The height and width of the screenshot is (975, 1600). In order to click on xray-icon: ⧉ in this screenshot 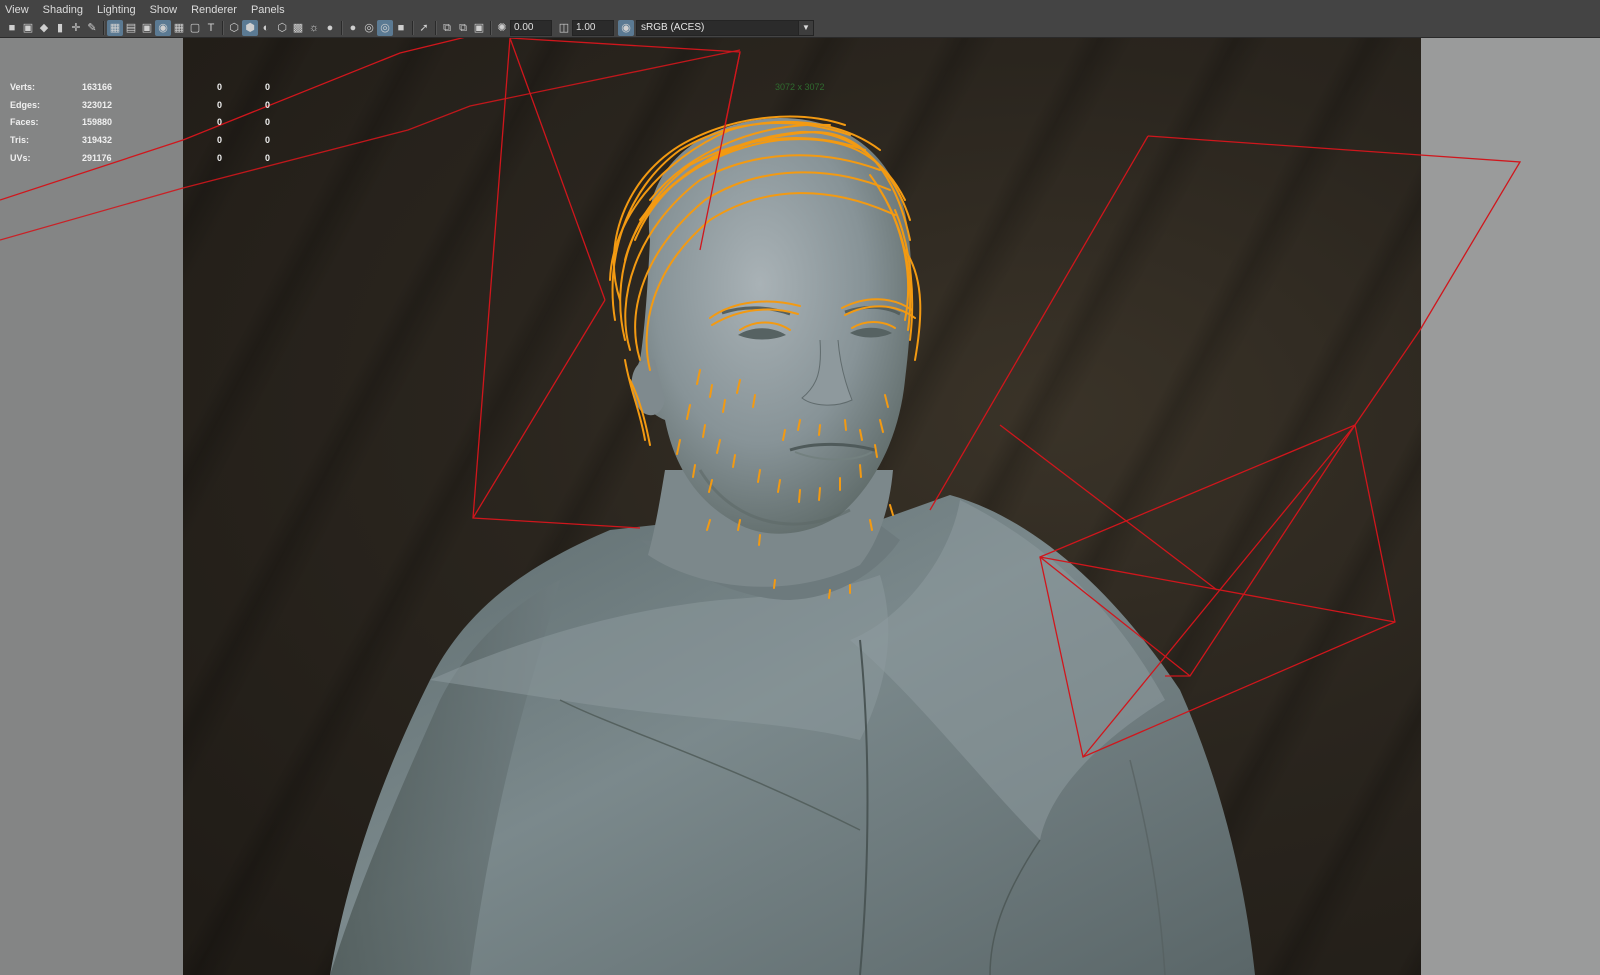, I will do `click(447, 28)`.